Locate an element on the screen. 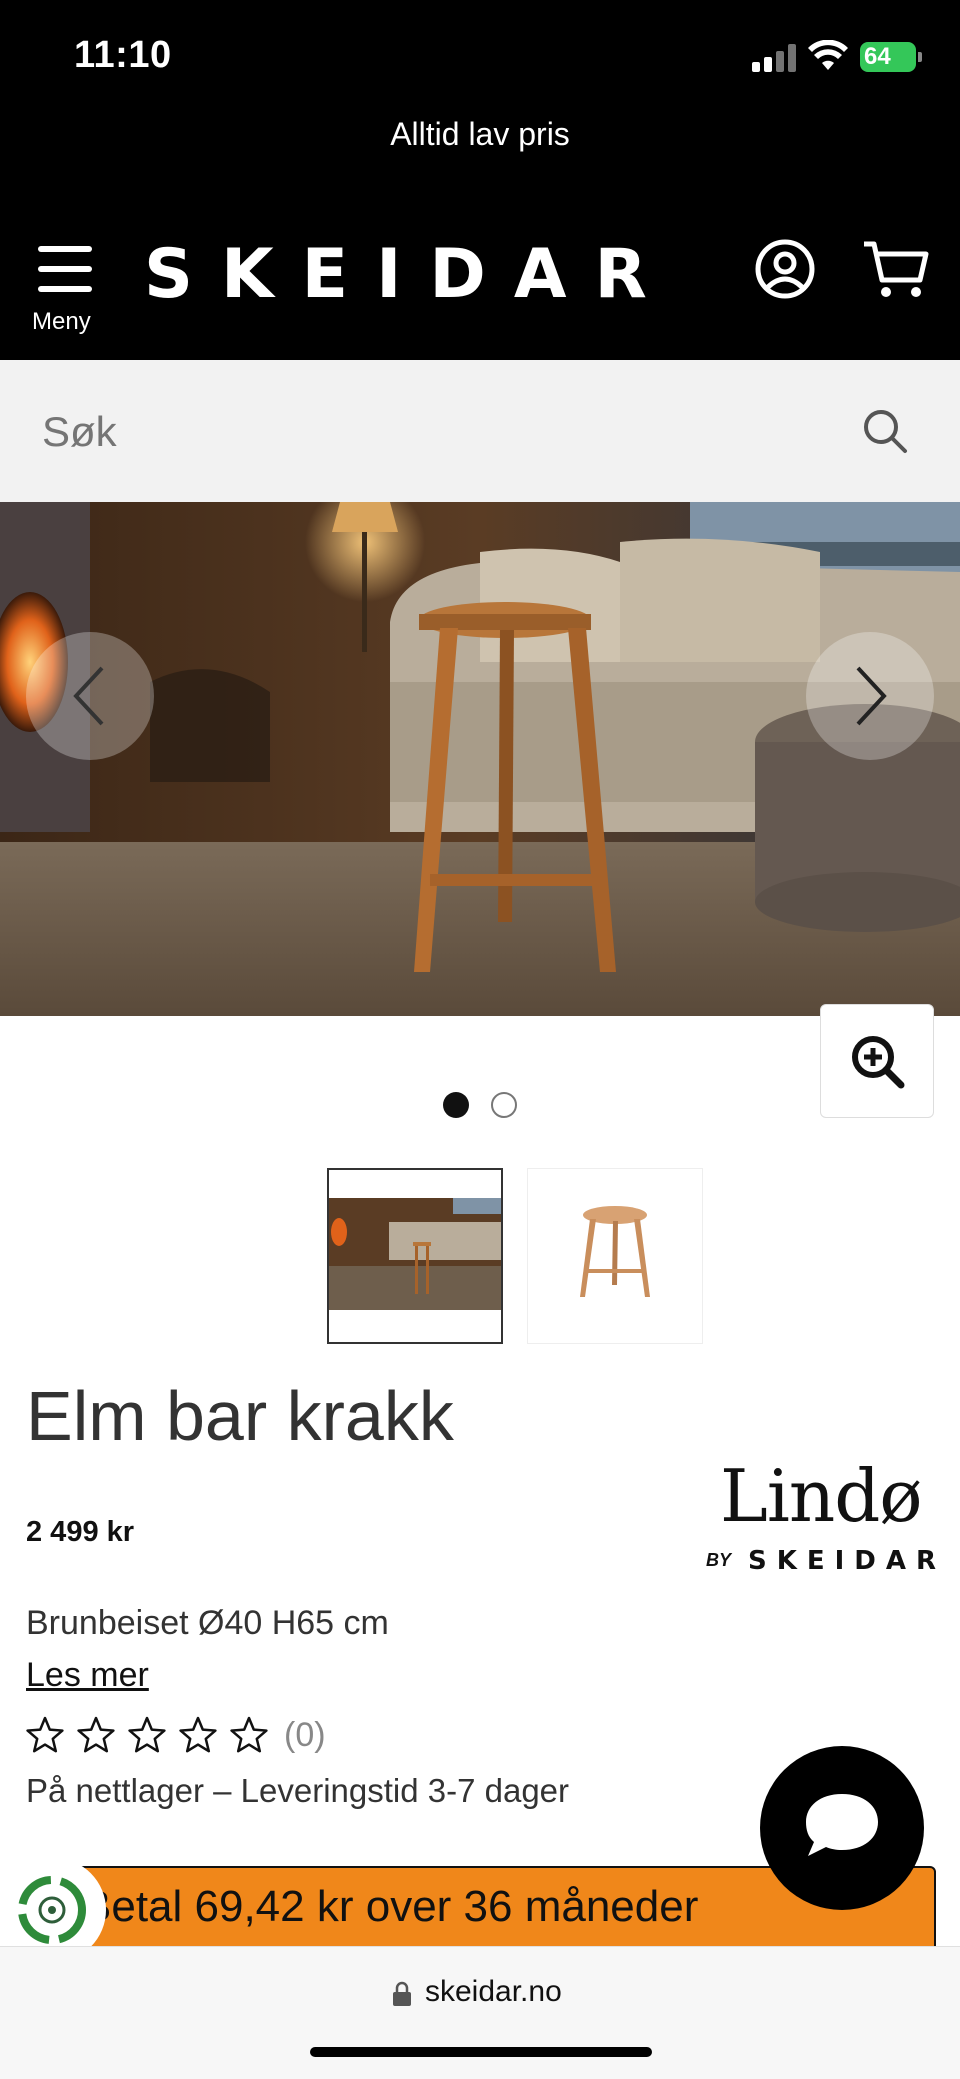 Image resolution: width=960 pixels, height=2079 pixels. chevron-right-icon is located at coordinates (871, 696).